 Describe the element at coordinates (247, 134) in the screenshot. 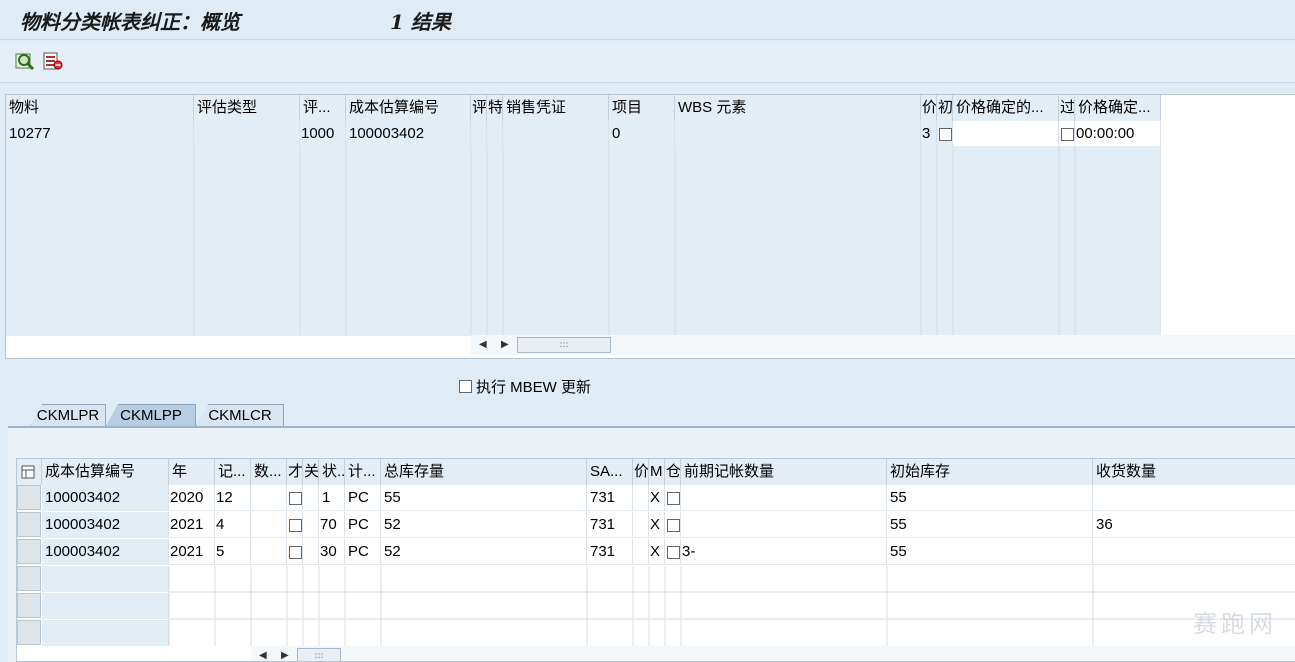

I see `cell-valuation-type` at that location.